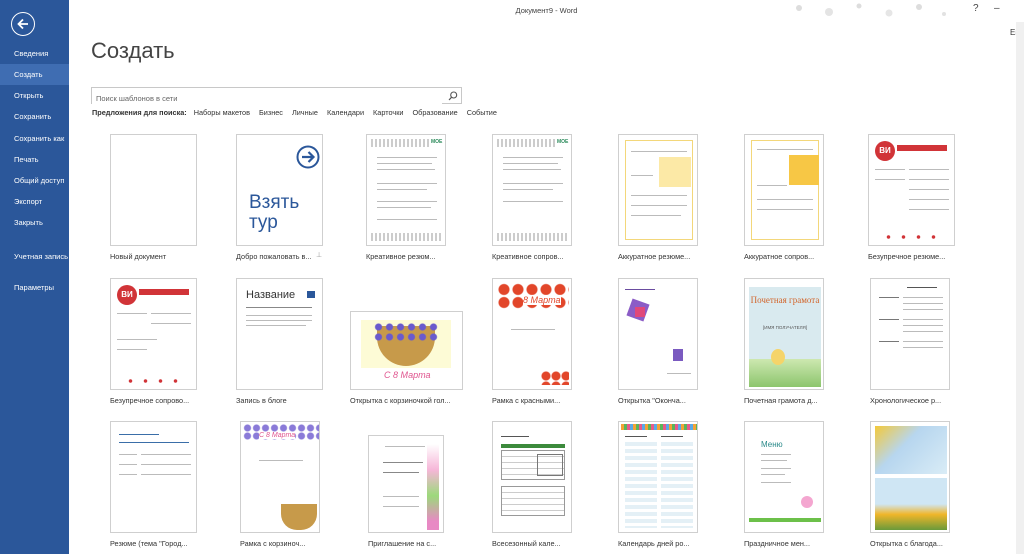  I want to click on nav-save: Сохранить, so click(34, 116).